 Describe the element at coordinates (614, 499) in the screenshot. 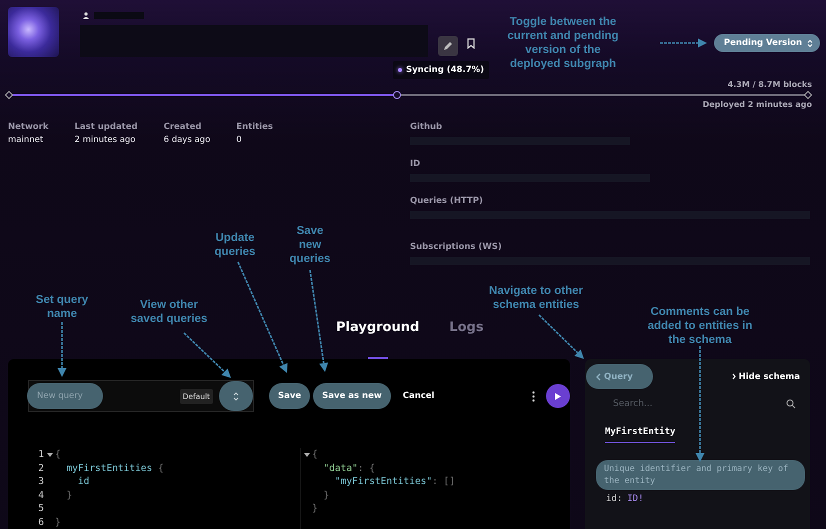

I see `field-name: id:` at that location.